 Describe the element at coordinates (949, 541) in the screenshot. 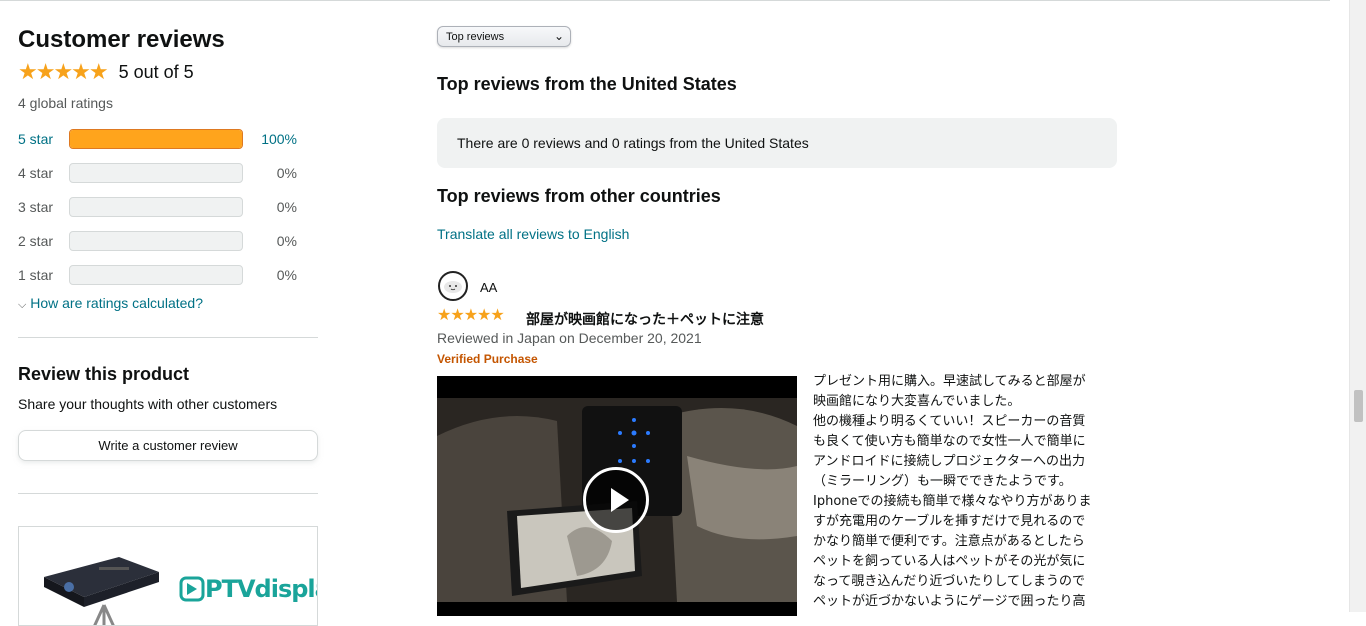

I see `review-body-line: かなり簡単で便利です。注意点があるとしたら` at that location.